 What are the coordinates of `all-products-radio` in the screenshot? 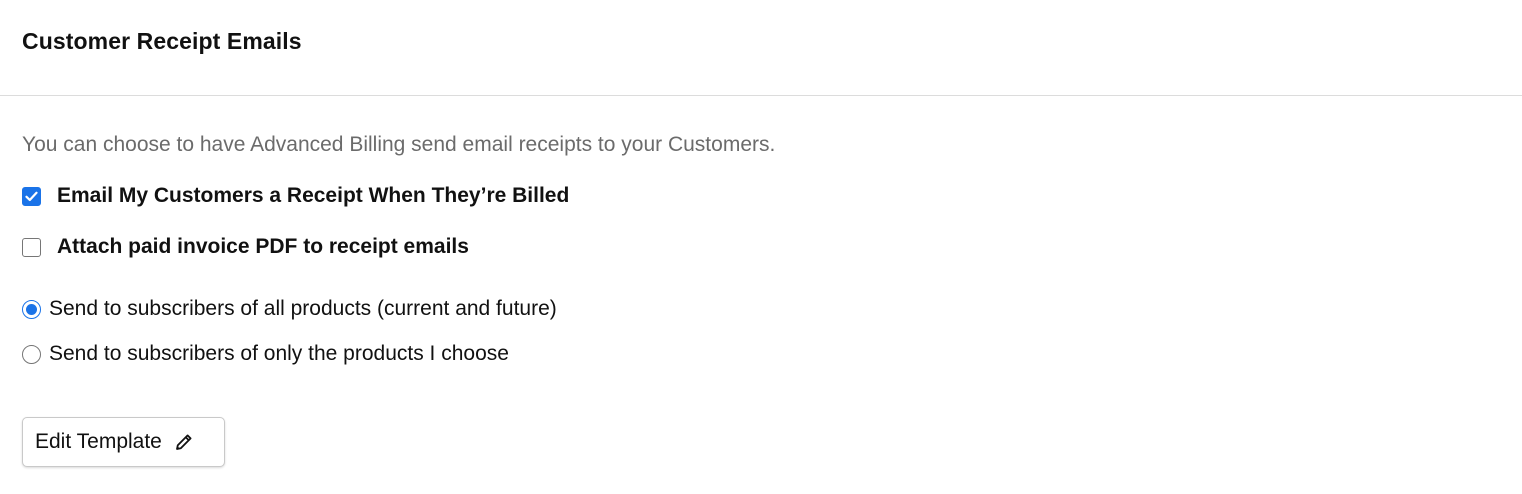 It's located at (31, 309).